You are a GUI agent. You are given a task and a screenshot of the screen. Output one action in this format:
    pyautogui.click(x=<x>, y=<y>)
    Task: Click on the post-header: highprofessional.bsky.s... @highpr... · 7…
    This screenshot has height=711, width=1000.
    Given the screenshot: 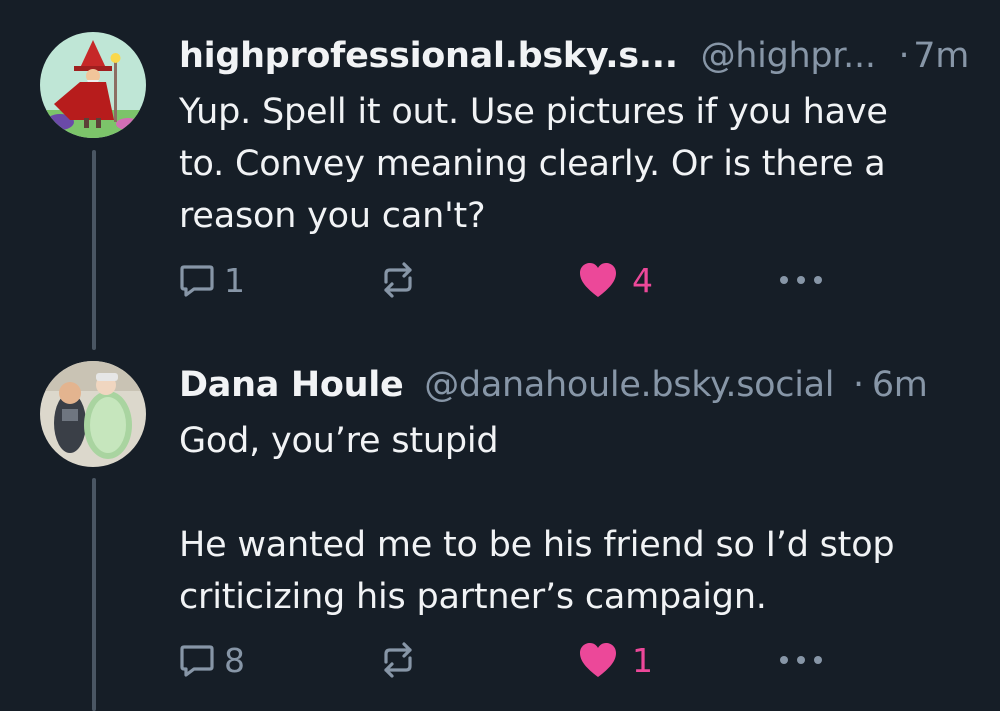 What is the action you would take?
    pyautogui.click(x=574, y=56)
    